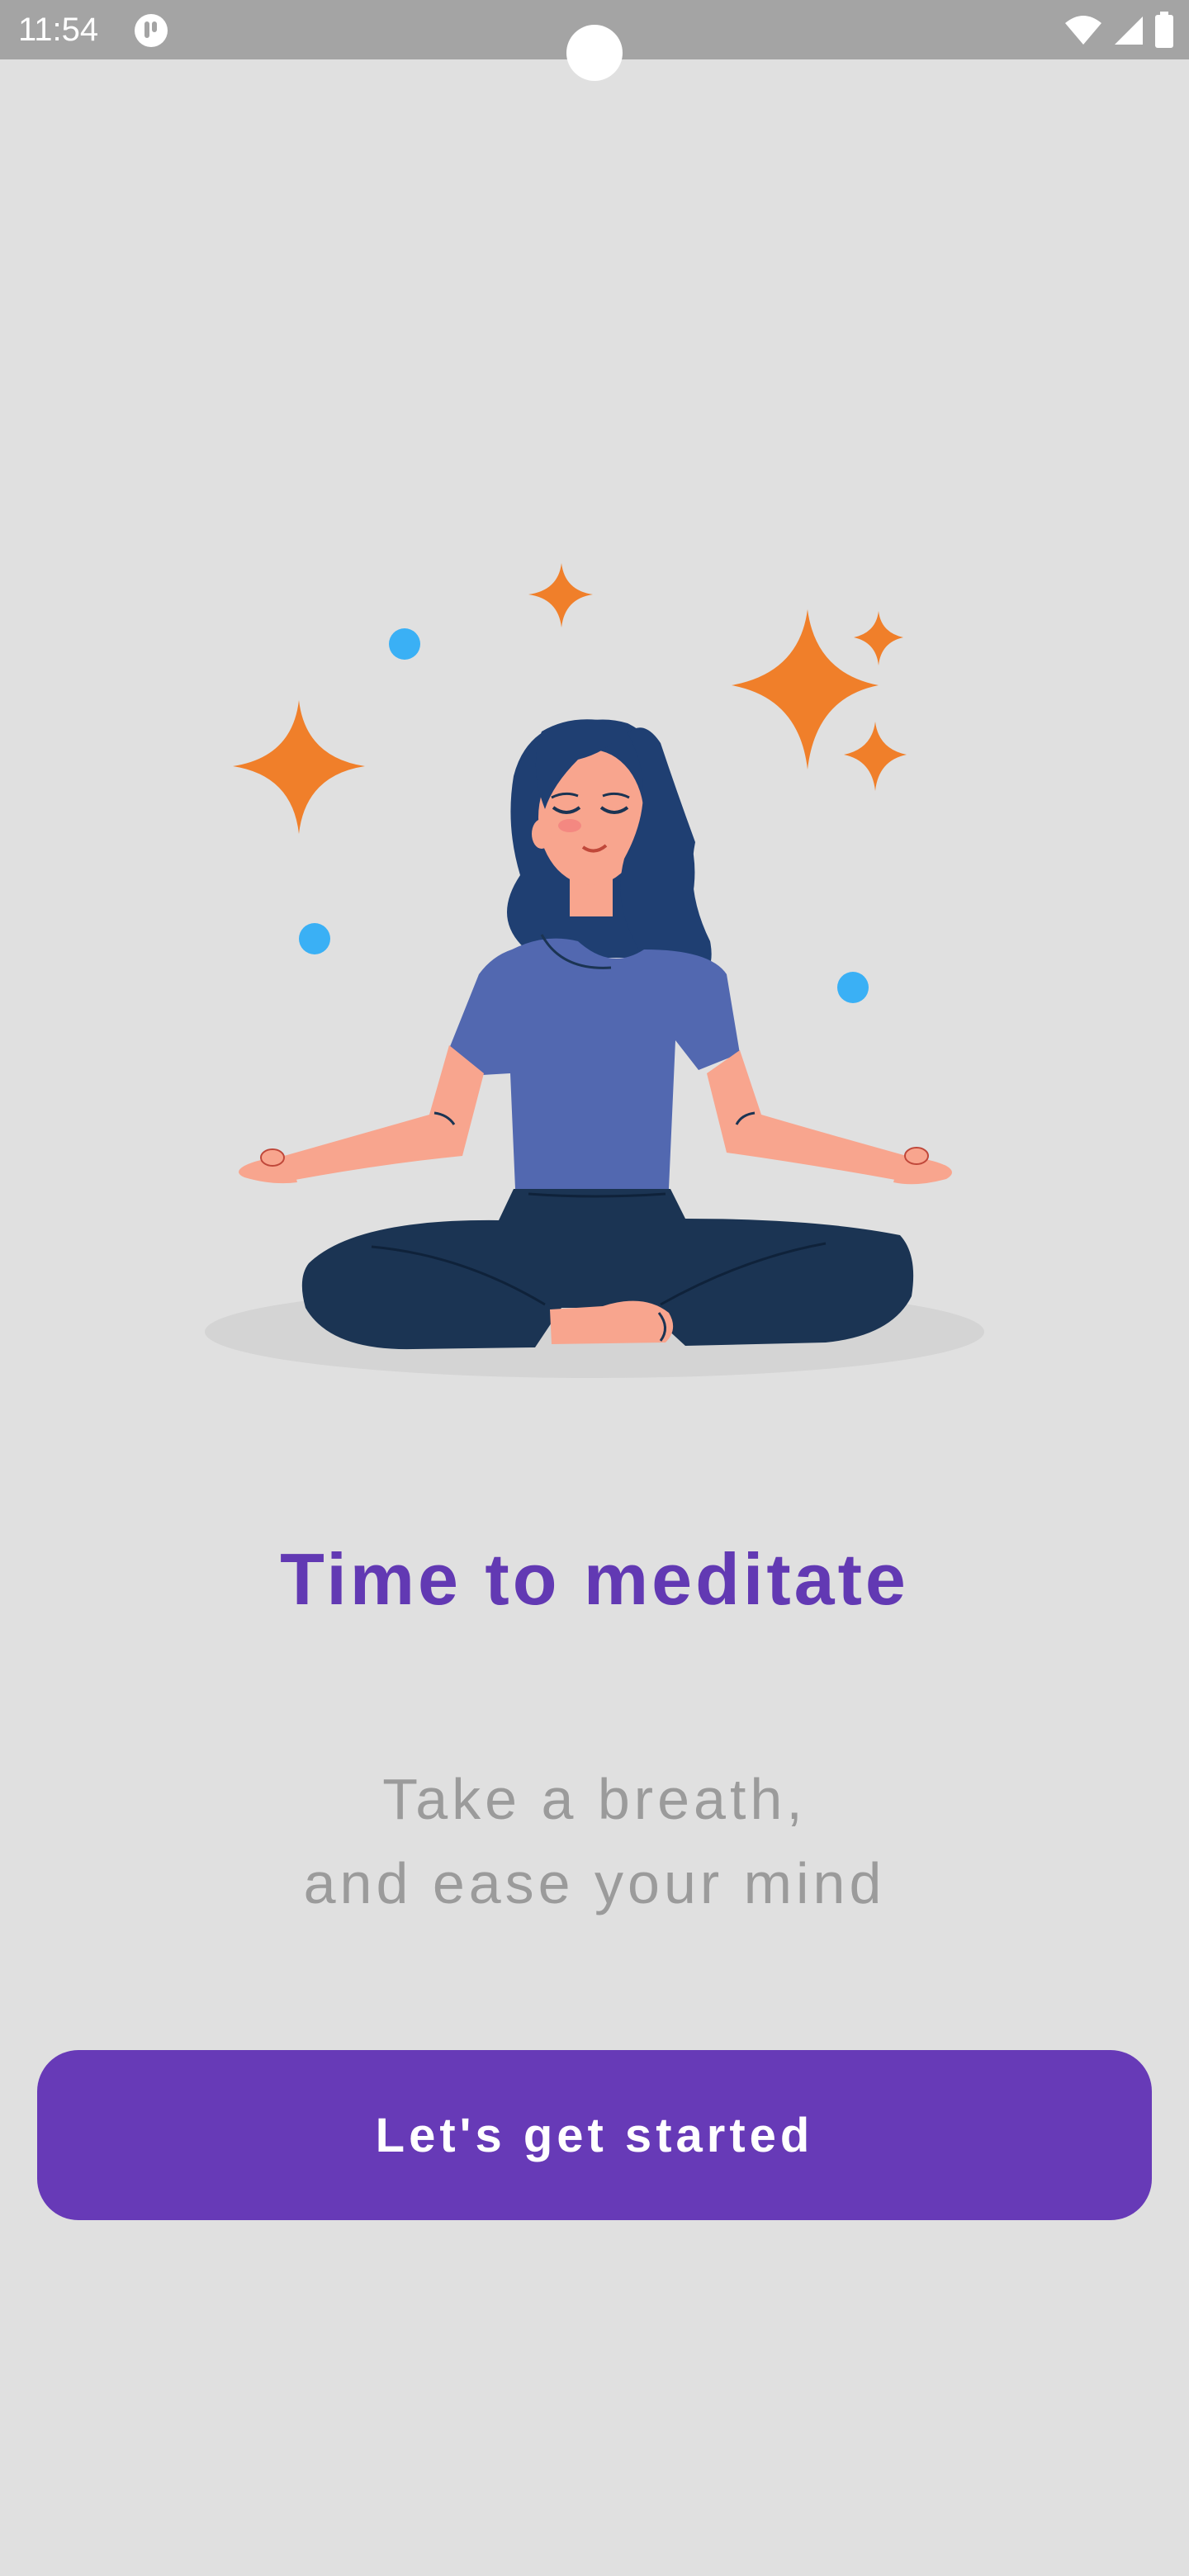 This screenshot has height=2576, width=1189. I want to click on status-icons, so click(1118, 30).